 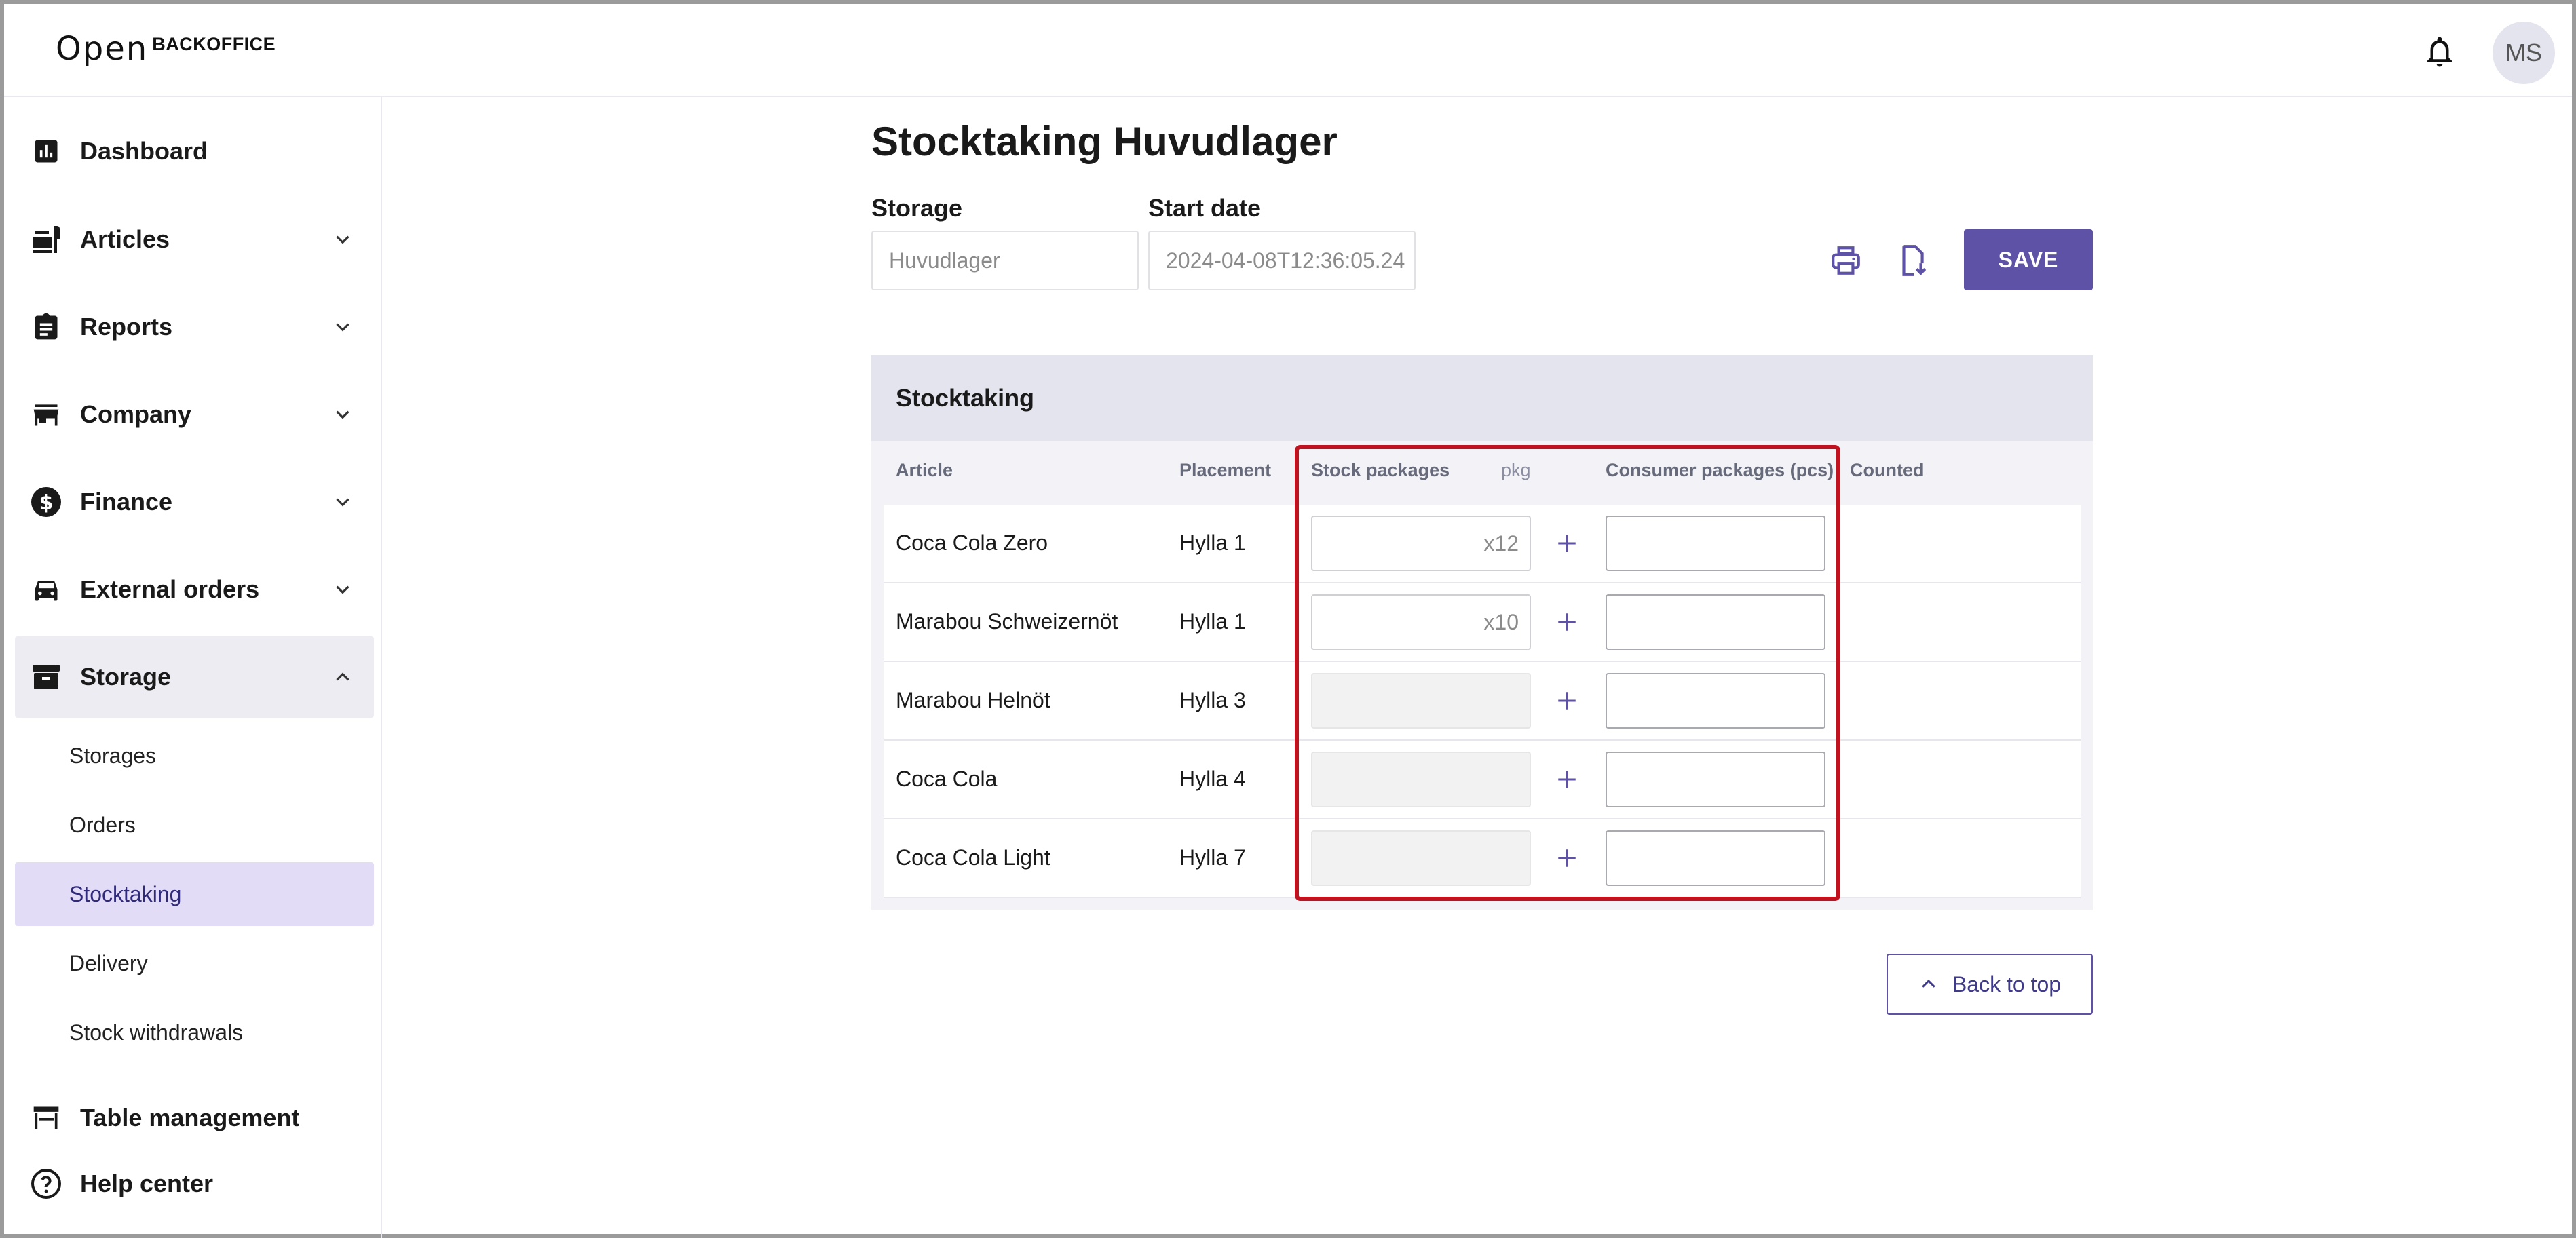 What do you see at coordinates (972, 542) in the screenshot?
I see `article-name: Coca Cola Zero` at bounding box center [972, 542].